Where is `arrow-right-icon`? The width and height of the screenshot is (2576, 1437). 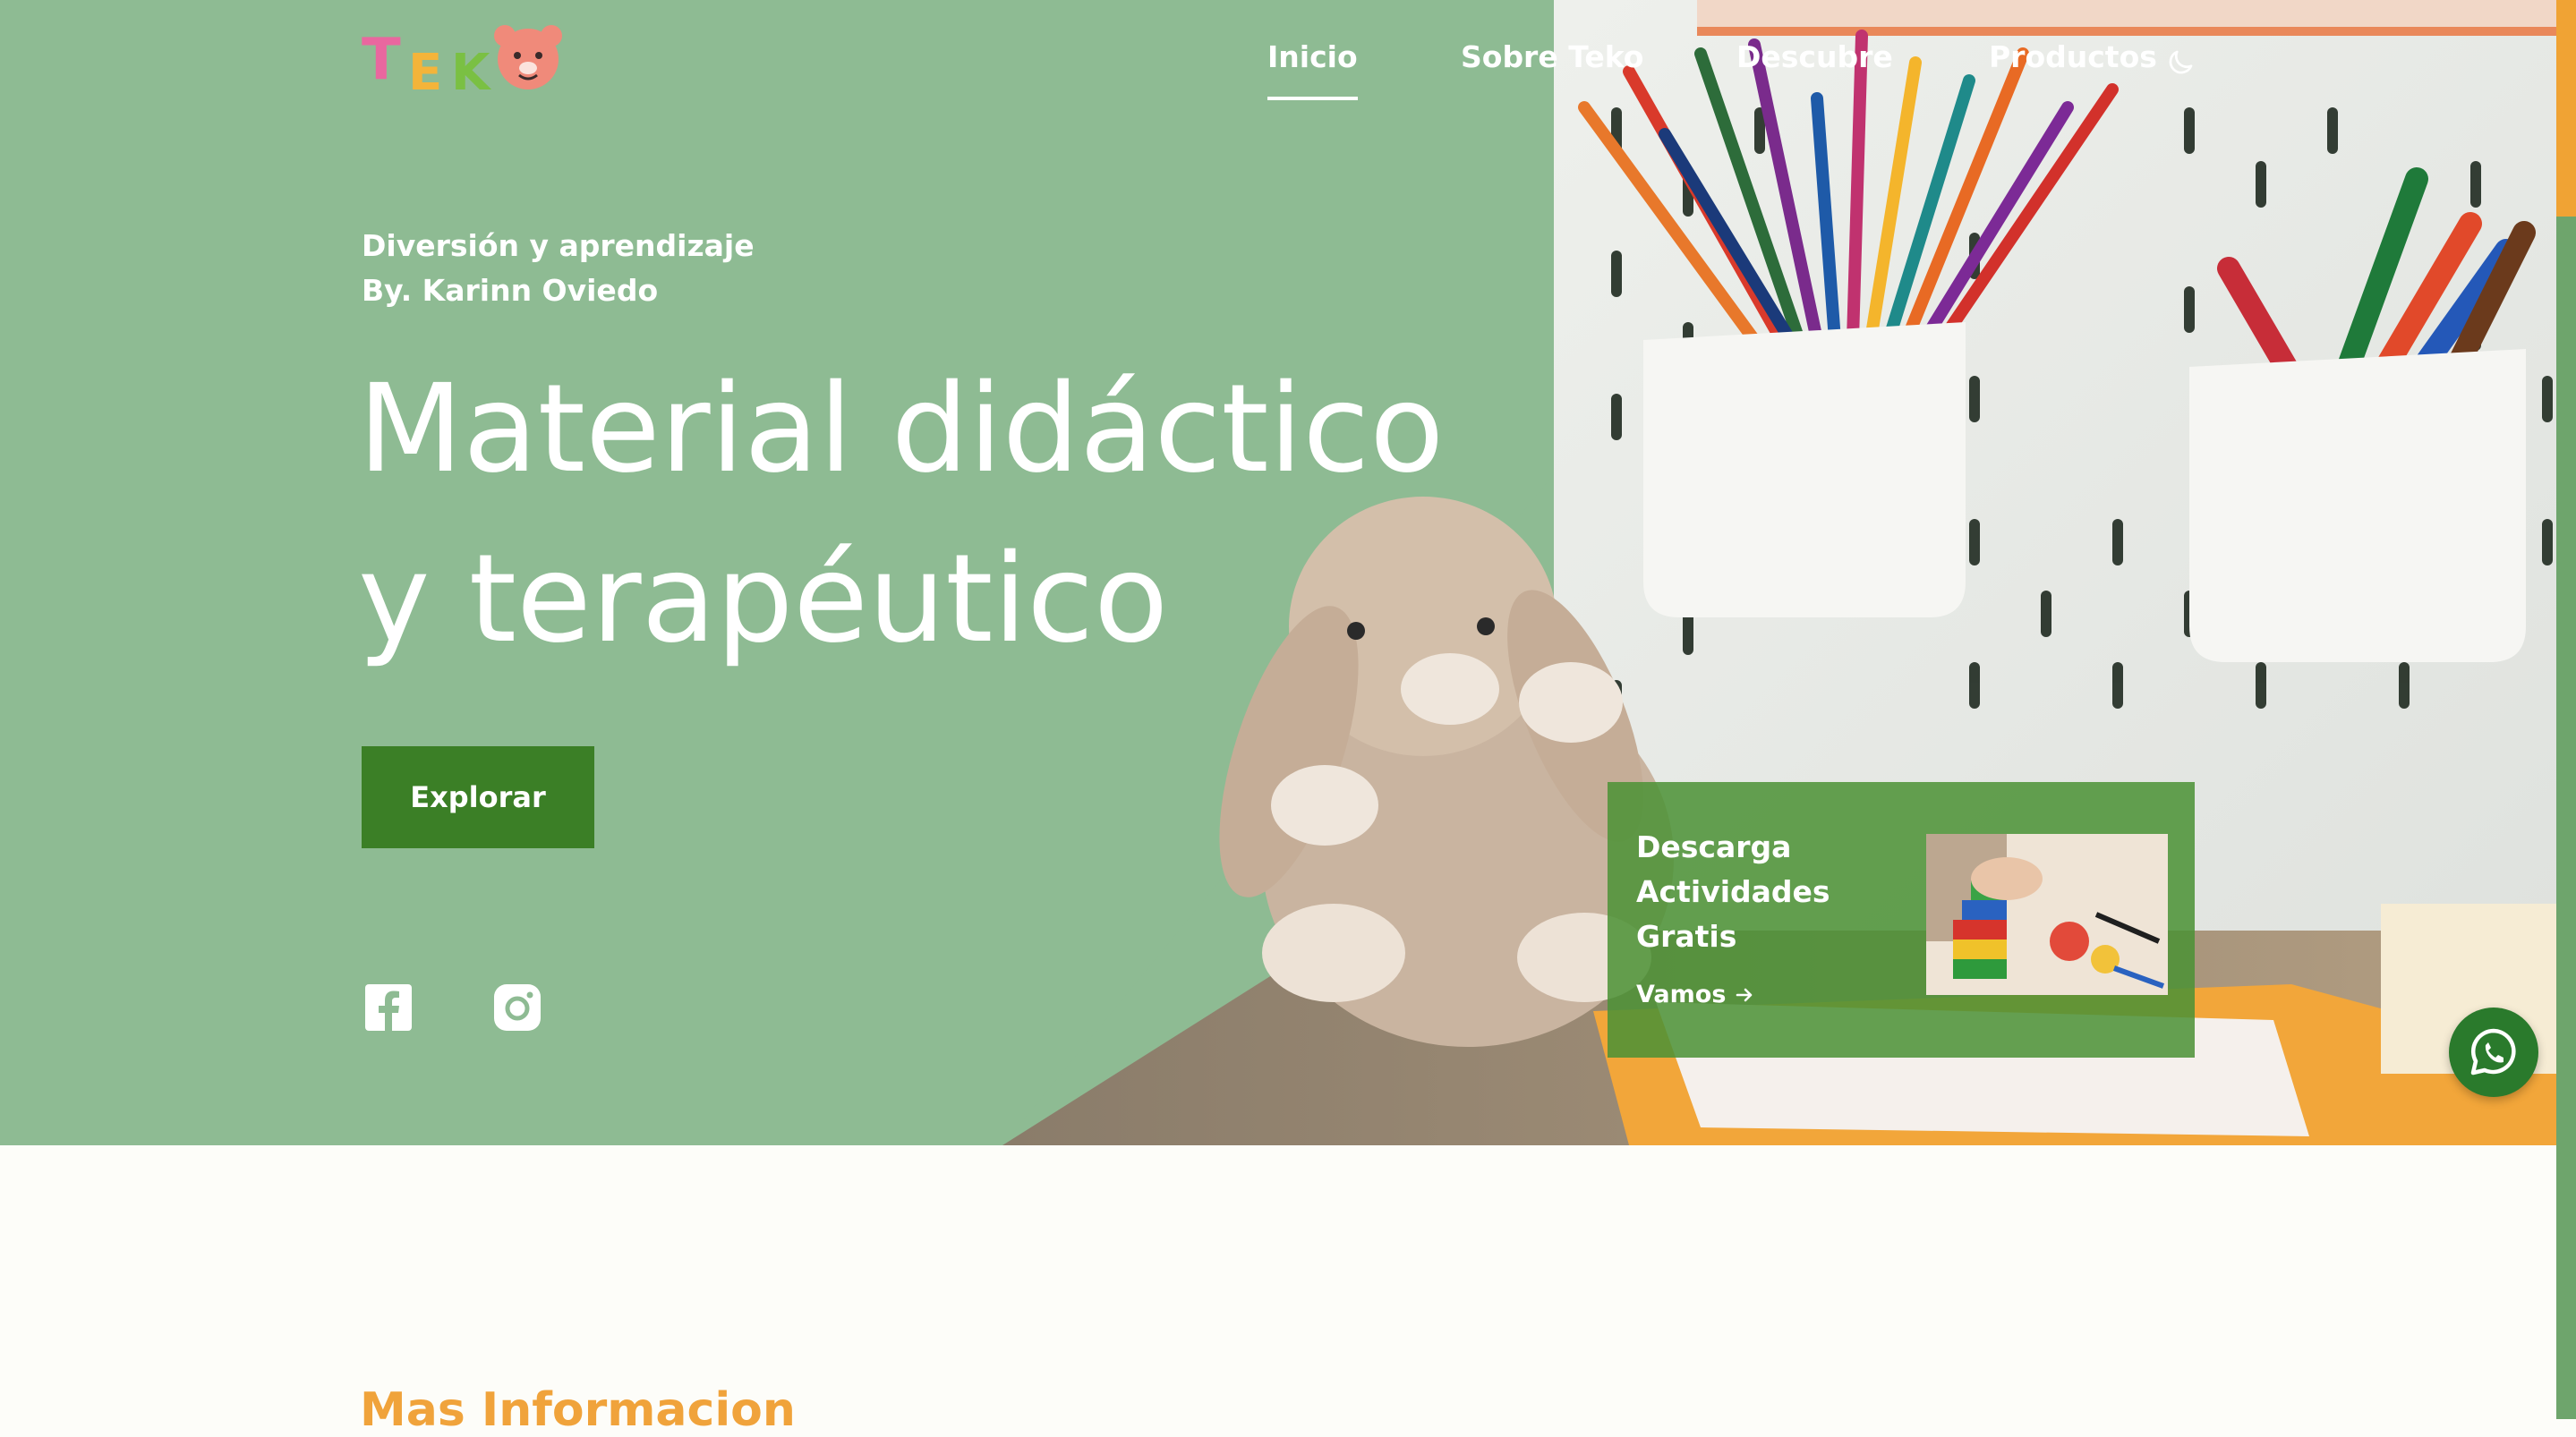 arrow-right-icon is located at coordinates (1744, 994).